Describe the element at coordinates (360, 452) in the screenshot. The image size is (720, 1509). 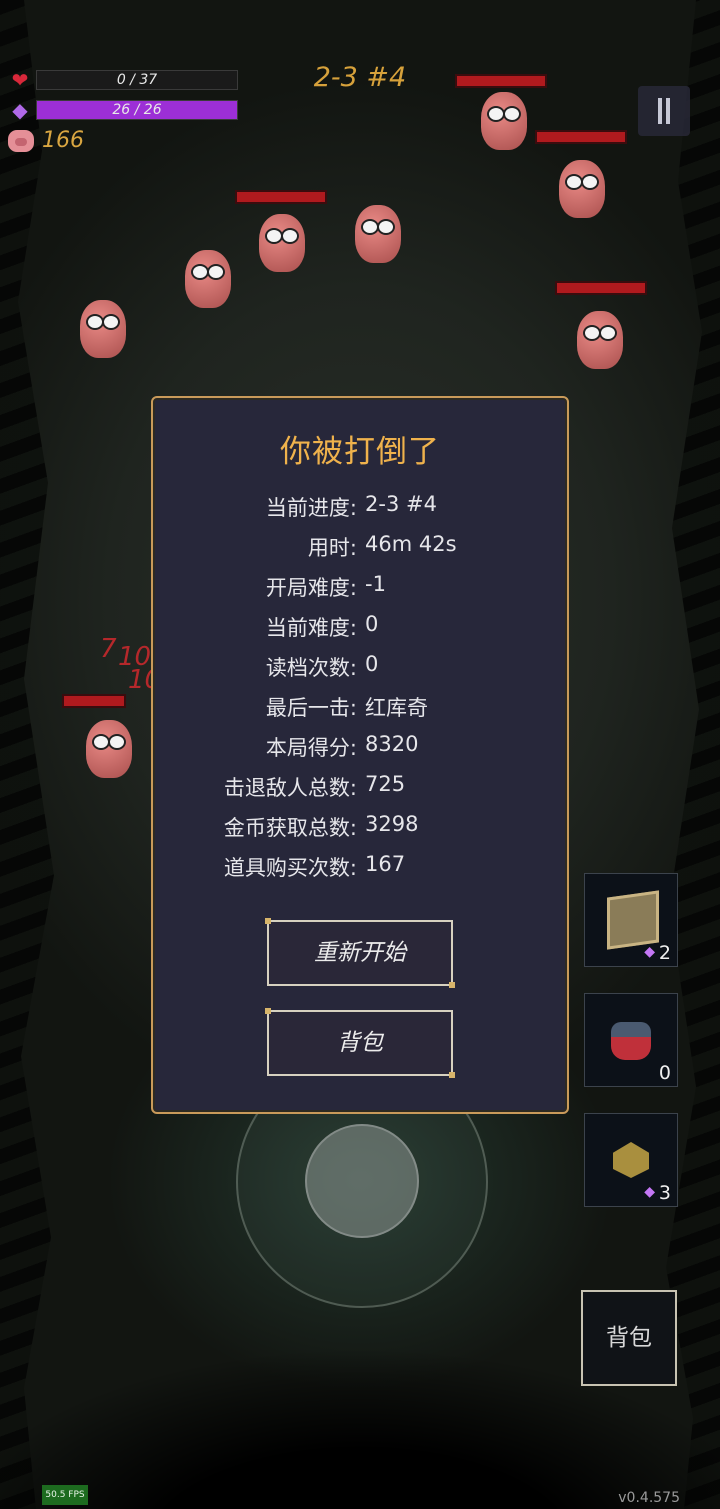
I see `dialog-title: 你被打倒了` at that location.